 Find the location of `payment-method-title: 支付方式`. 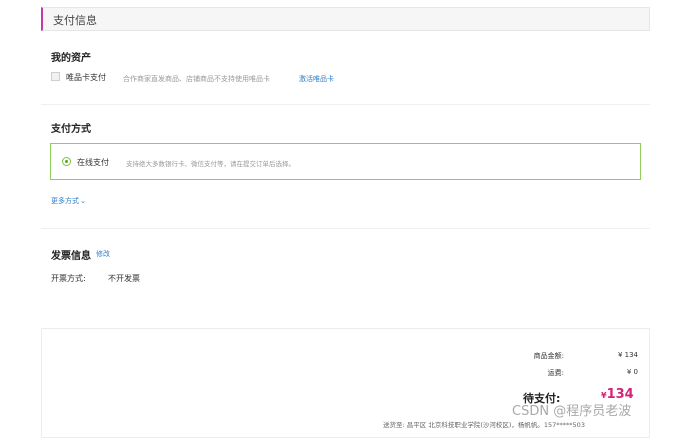

payment-method-title: 支付方式 is located at coordinates (71, 129).